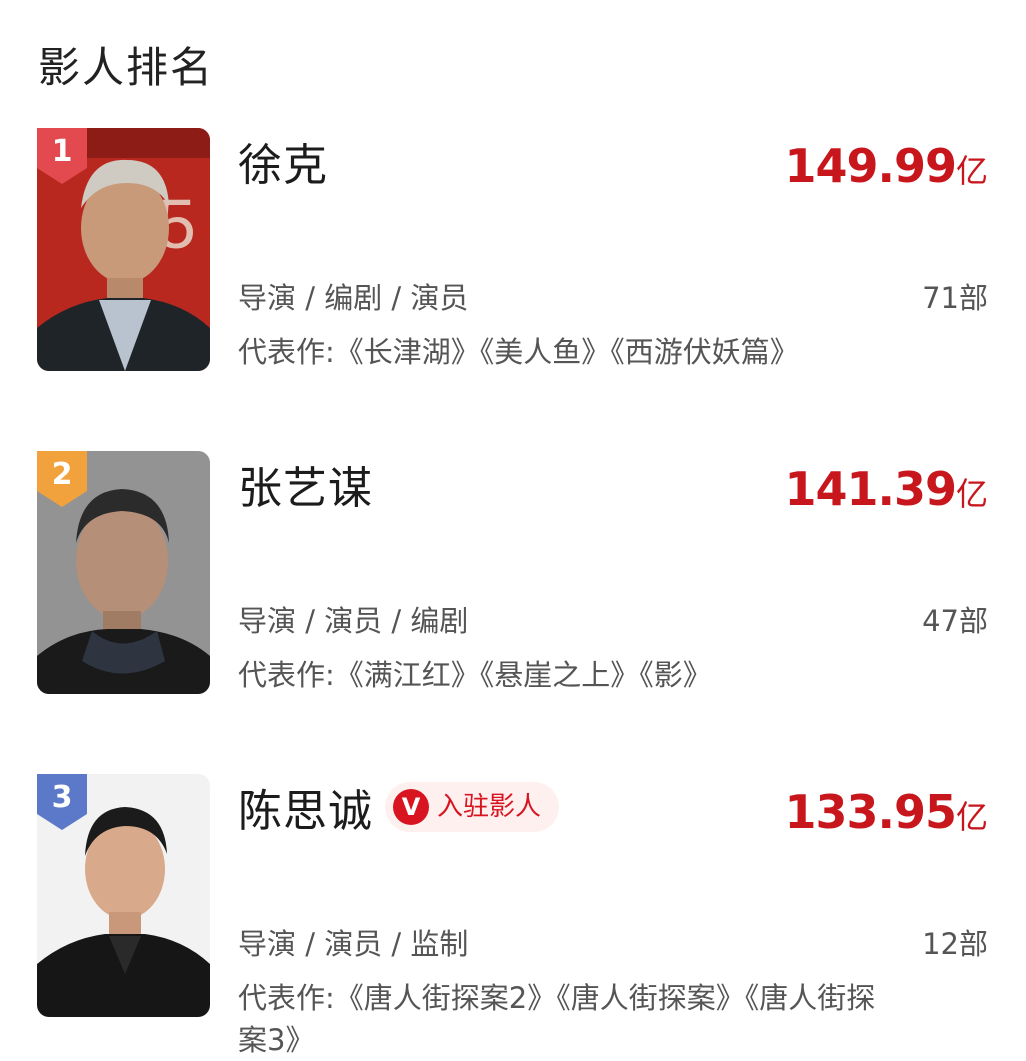  I want to click on rank-number: 3, so click(62, 797).